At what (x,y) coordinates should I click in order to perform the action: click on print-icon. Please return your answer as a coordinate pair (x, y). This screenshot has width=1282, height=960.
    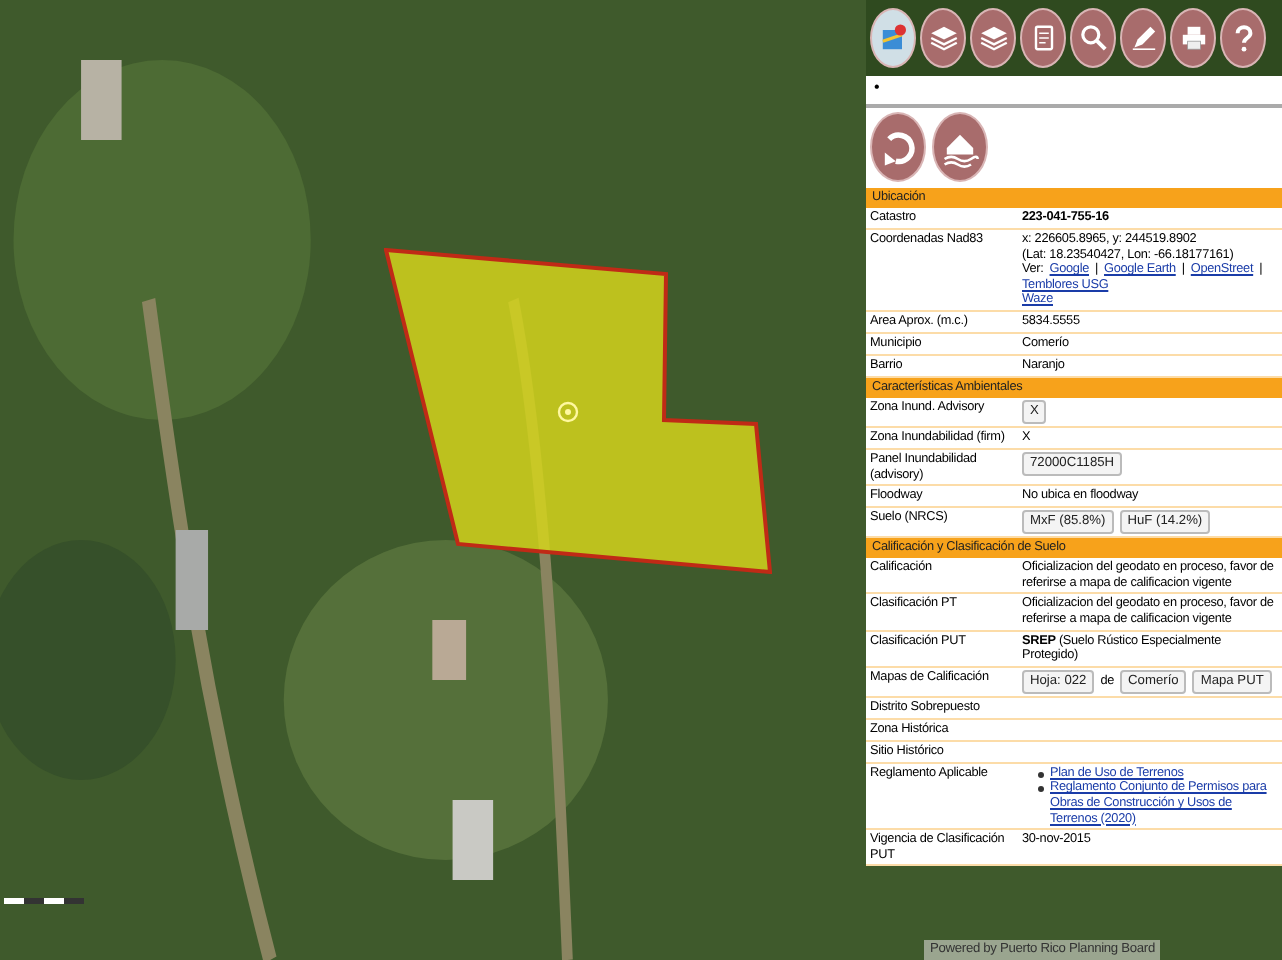
    Looking at the image, I should click on (1193, 38).